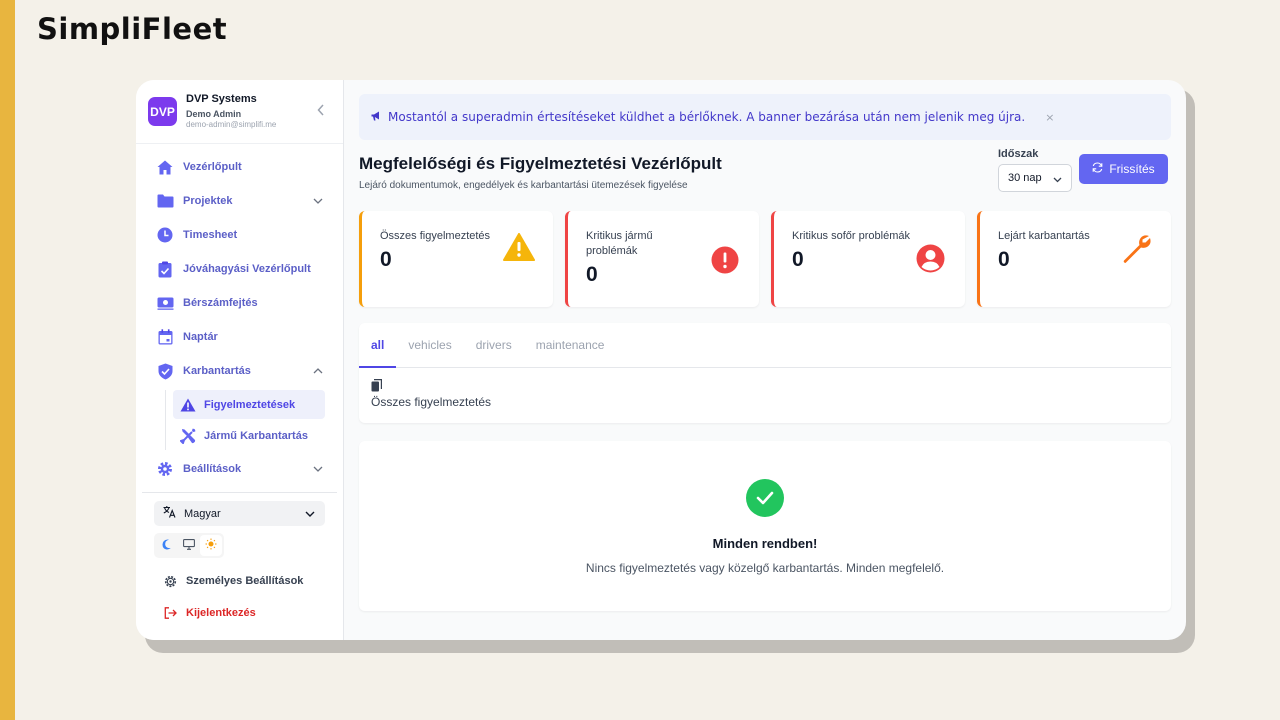 This screenshot has height=720, width=1280. I want to click on org-user-name: Demo Admin, so click(214, 114).